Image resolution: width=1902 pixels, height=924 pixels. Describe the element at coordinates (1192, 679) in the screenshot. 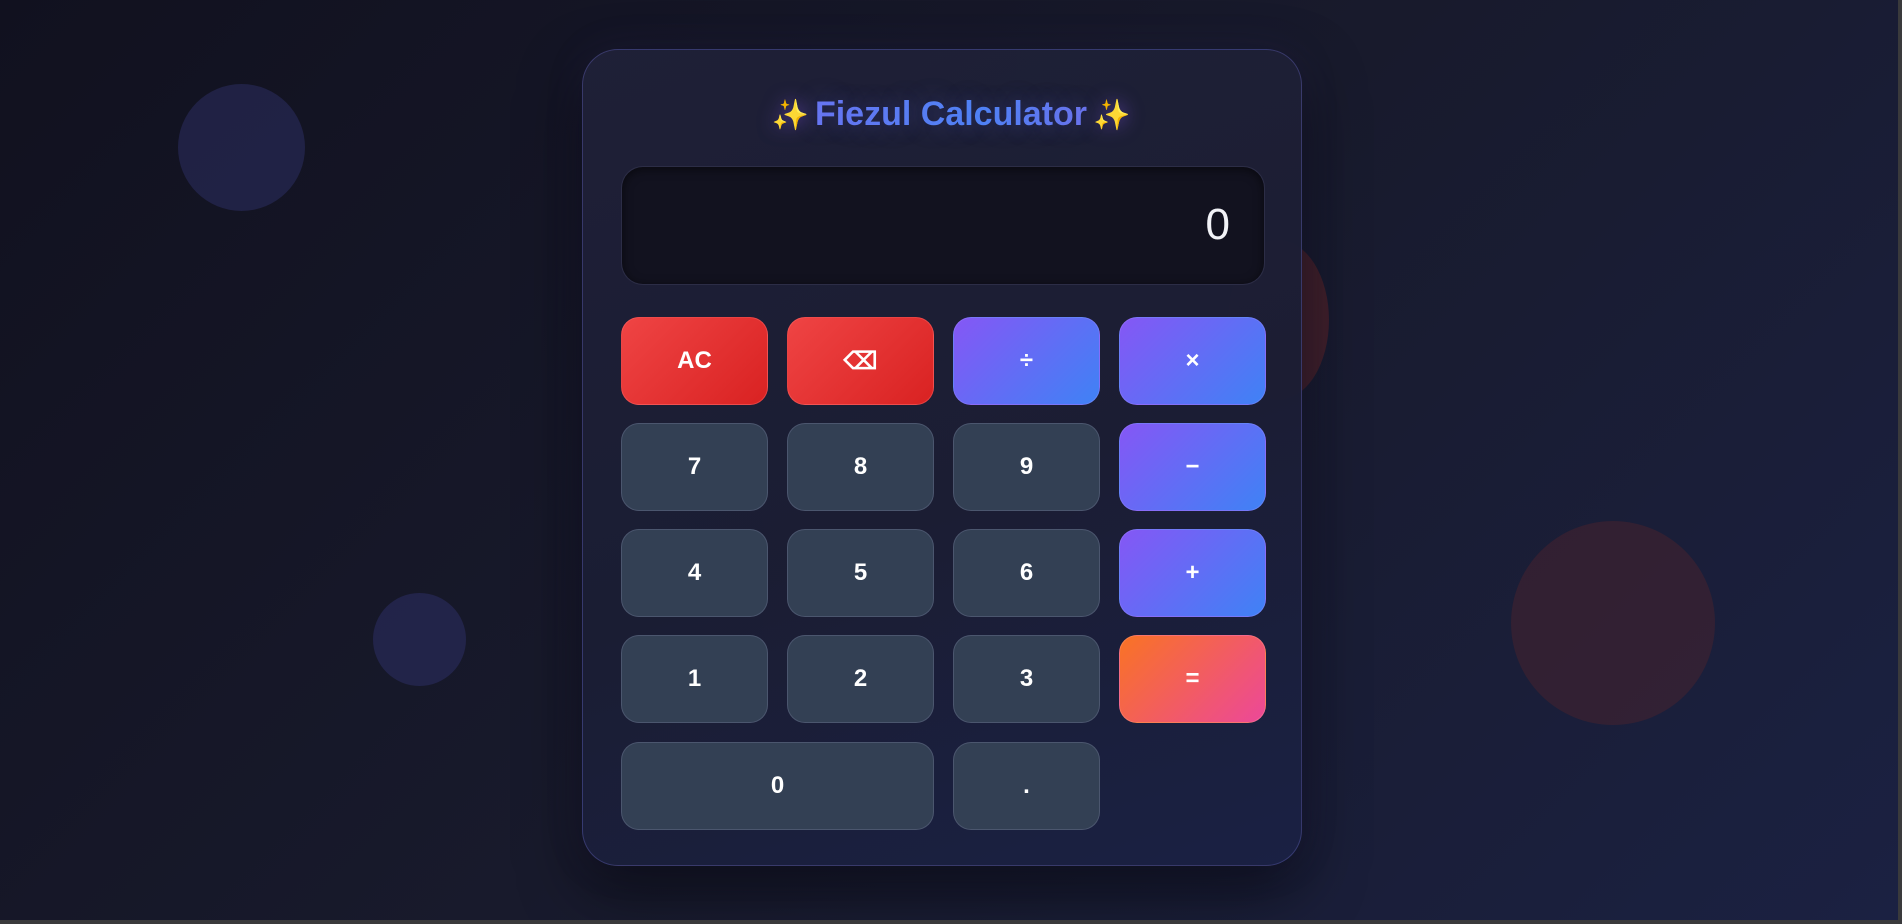

I see `equals-button: =` at that location.